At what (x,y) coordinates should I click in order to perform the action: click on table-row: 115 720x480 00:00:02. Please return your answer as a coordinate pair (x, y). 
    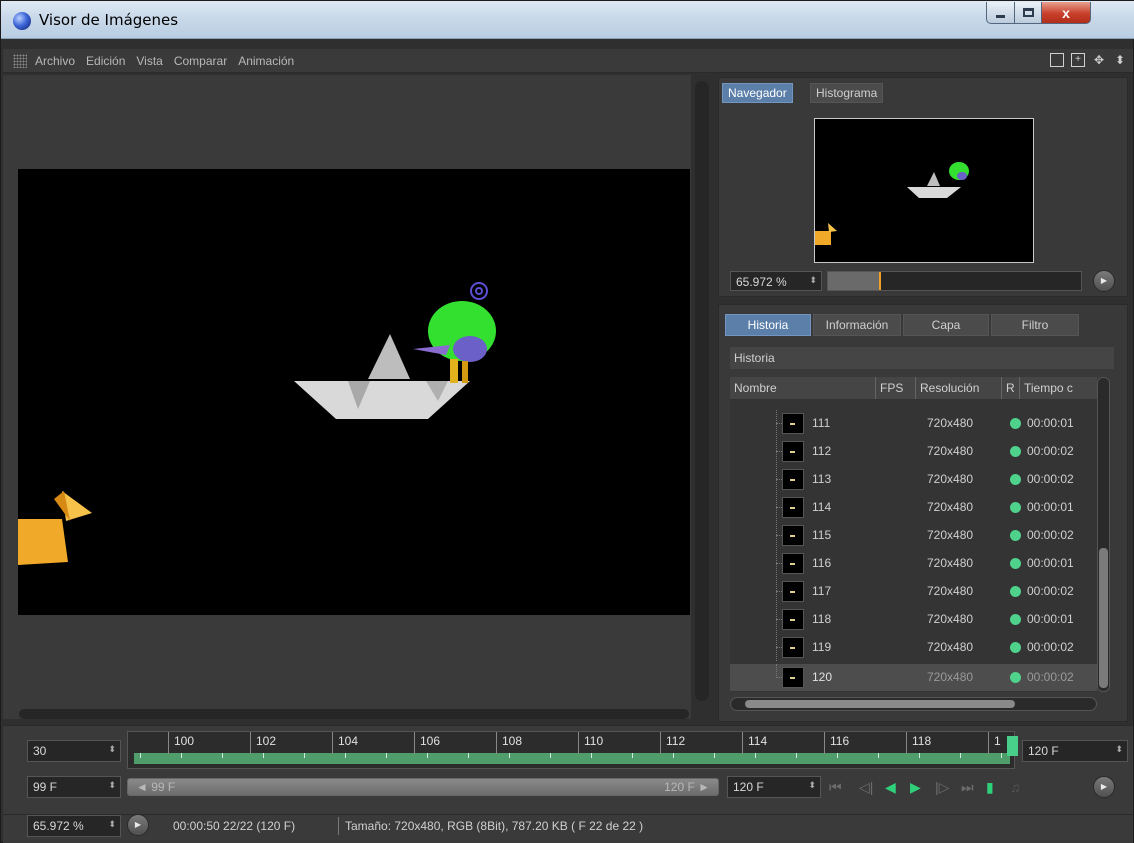
    Looking at the image, I should click on (913, 535).